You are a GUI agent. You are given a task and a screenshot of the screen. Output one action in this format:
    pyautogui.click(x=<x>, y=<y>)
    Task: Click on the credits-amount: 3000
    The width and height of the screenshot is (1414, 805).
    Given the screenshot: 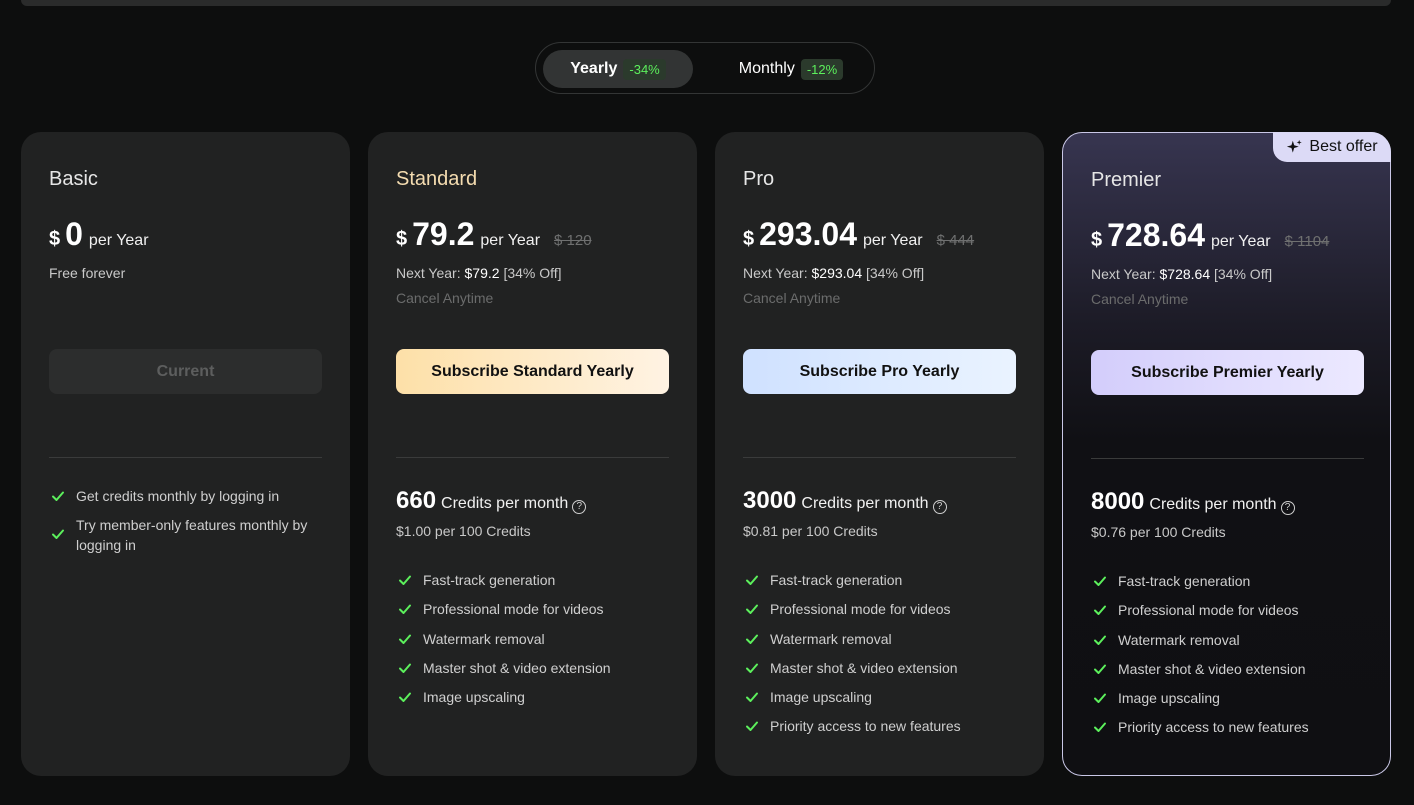 What is the action you would take?
    pyautogui.click(x=770, y=500)
    